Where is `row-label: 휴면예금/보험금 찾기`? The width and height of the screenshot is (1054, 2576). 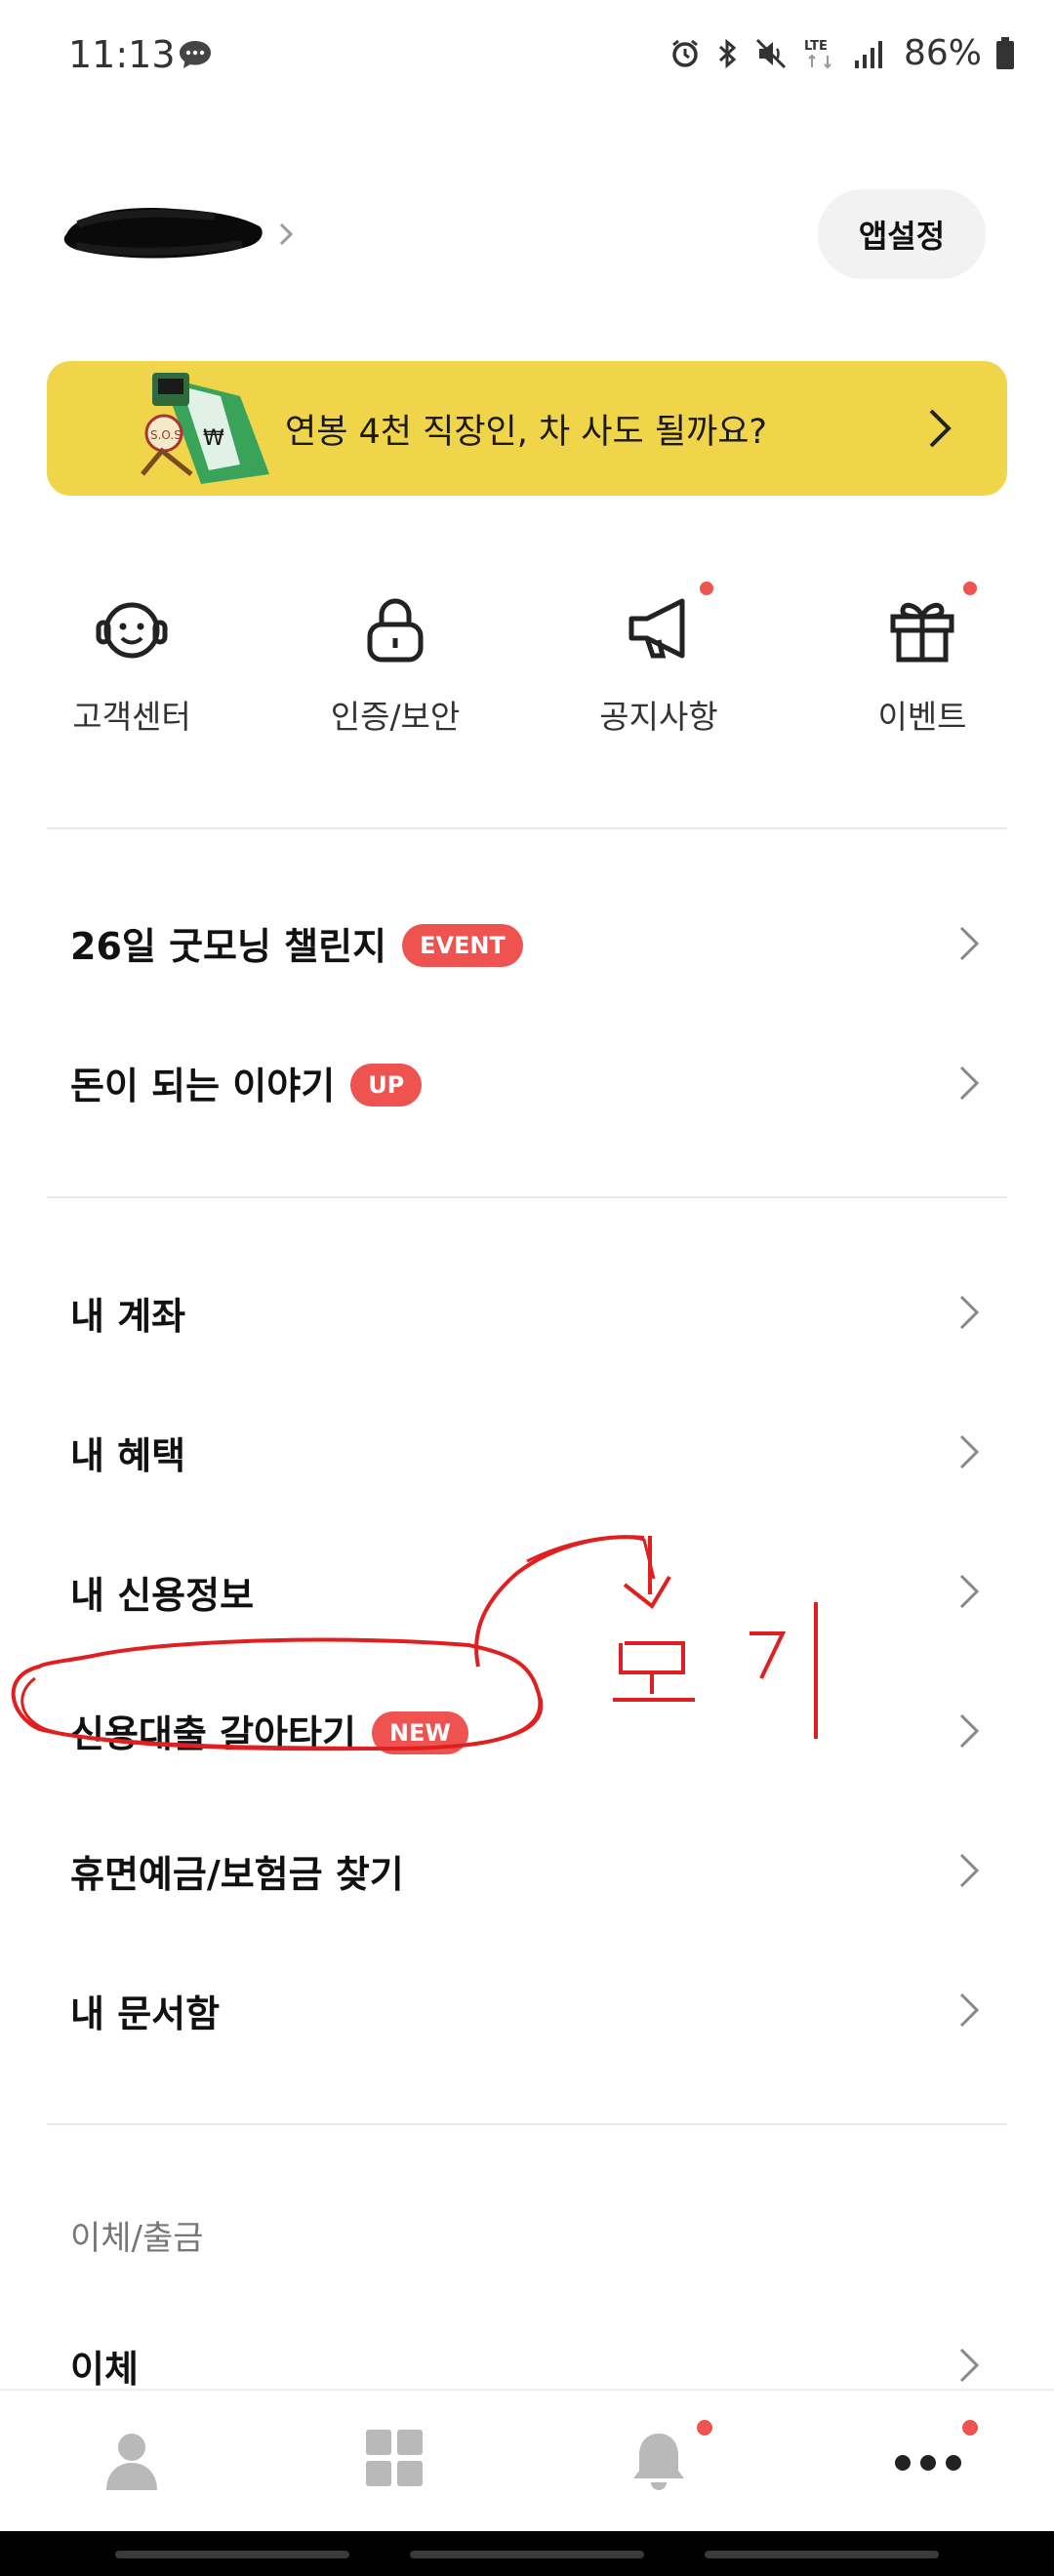
row-label: 휴면예금/보험금 찾기 is located at coordinates (237, 1874).